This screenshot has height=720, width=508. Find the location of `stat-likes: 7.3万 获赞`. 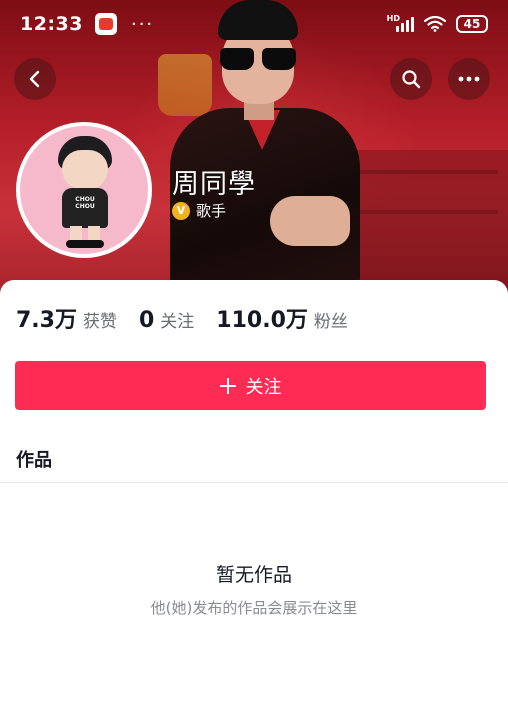

stat-likes: 7.3万 获赞 is located at coordinates (66, 318).